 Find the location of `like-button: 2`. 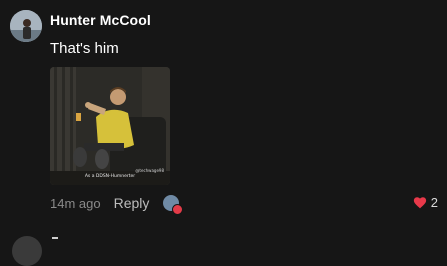

like-button: 2 is located at coordinates (425, 202).